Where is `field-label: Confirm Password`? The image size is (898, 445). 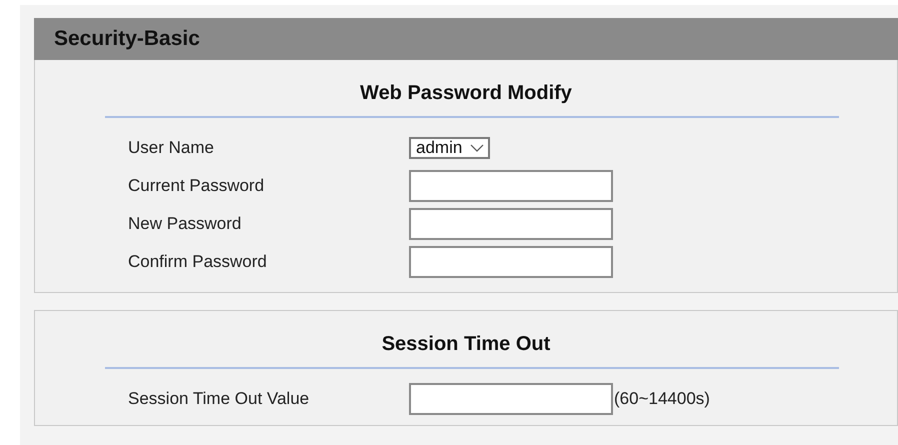
field-label: Confirm Password is located at coordinates (197, 262).